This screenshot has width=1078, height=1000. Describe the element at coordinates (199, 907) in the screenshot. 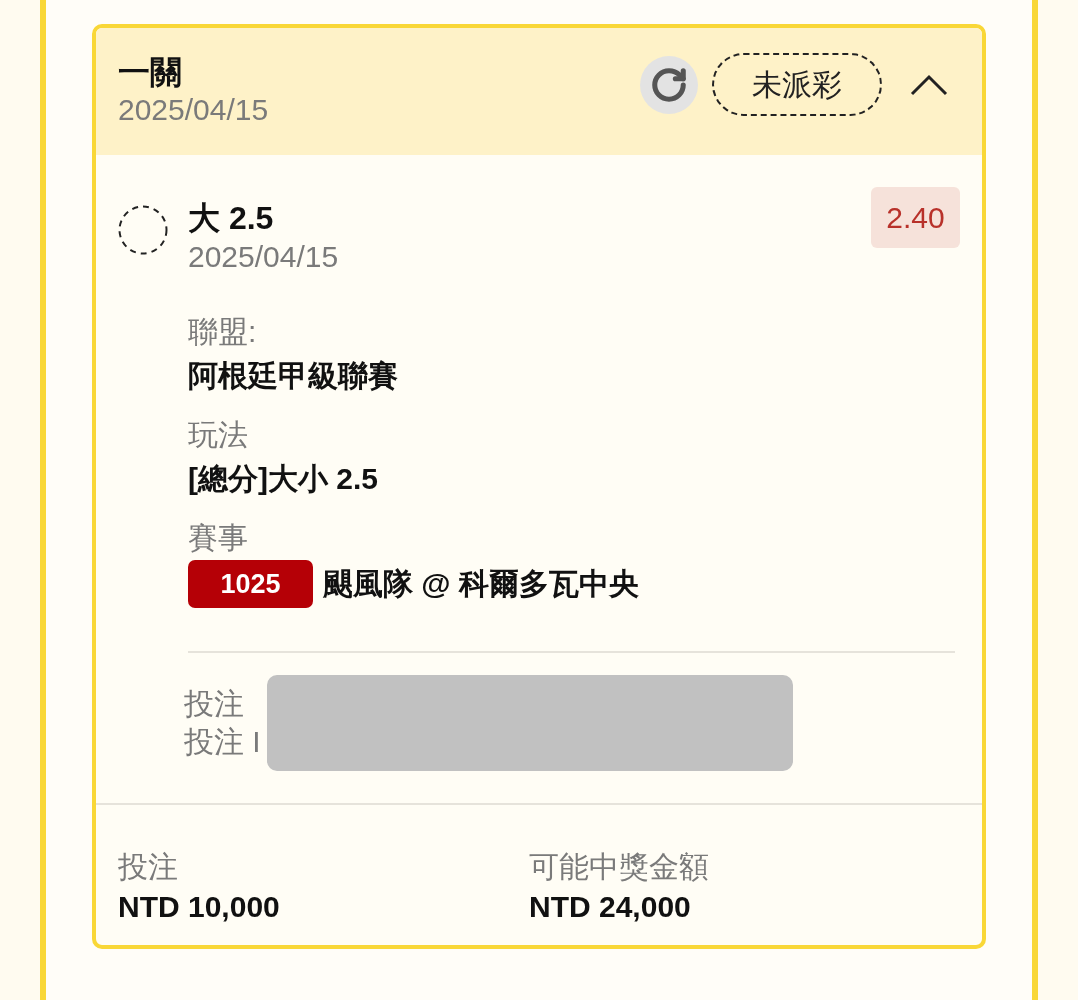

I see `summary-value: NTD 10,000` at that location.